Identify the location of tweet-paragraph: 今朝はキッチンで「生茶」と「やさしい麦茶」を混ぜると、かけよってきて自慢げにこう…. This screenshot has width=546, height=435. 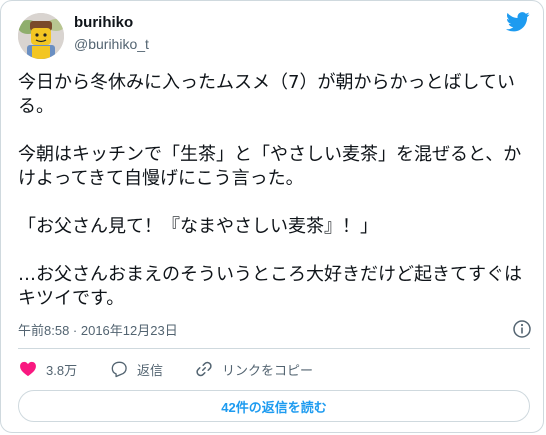
(270, 166).